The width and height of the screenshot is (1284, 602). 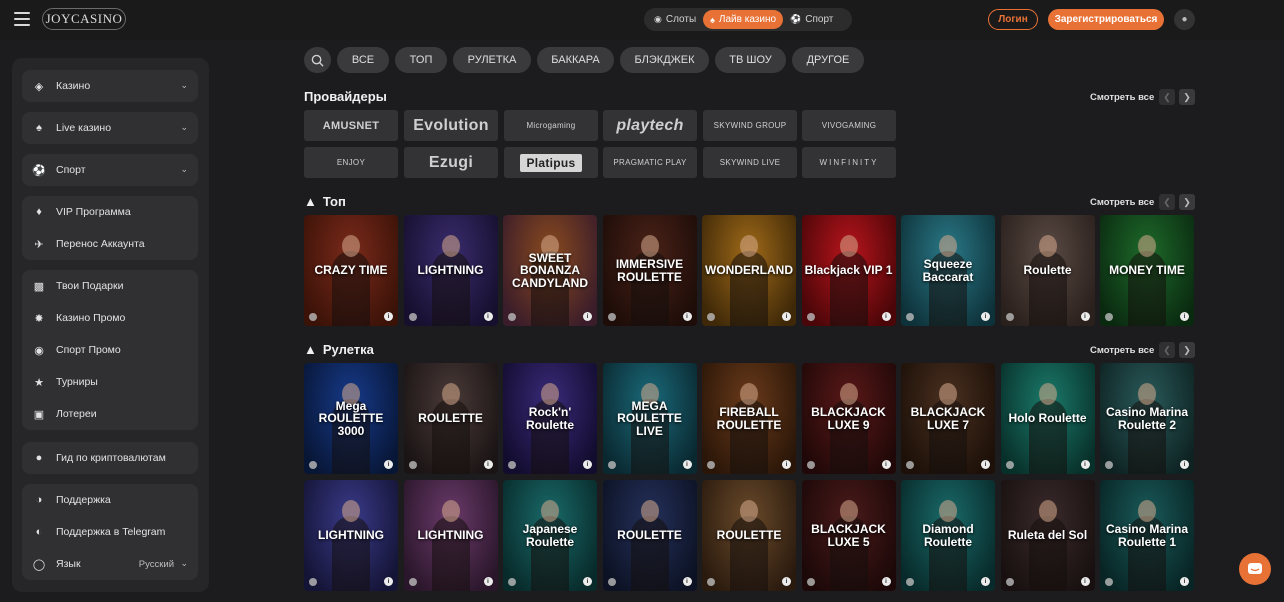 I want to click on game-tile: Squeeze Baccarat i, so click(x=948, y=270).